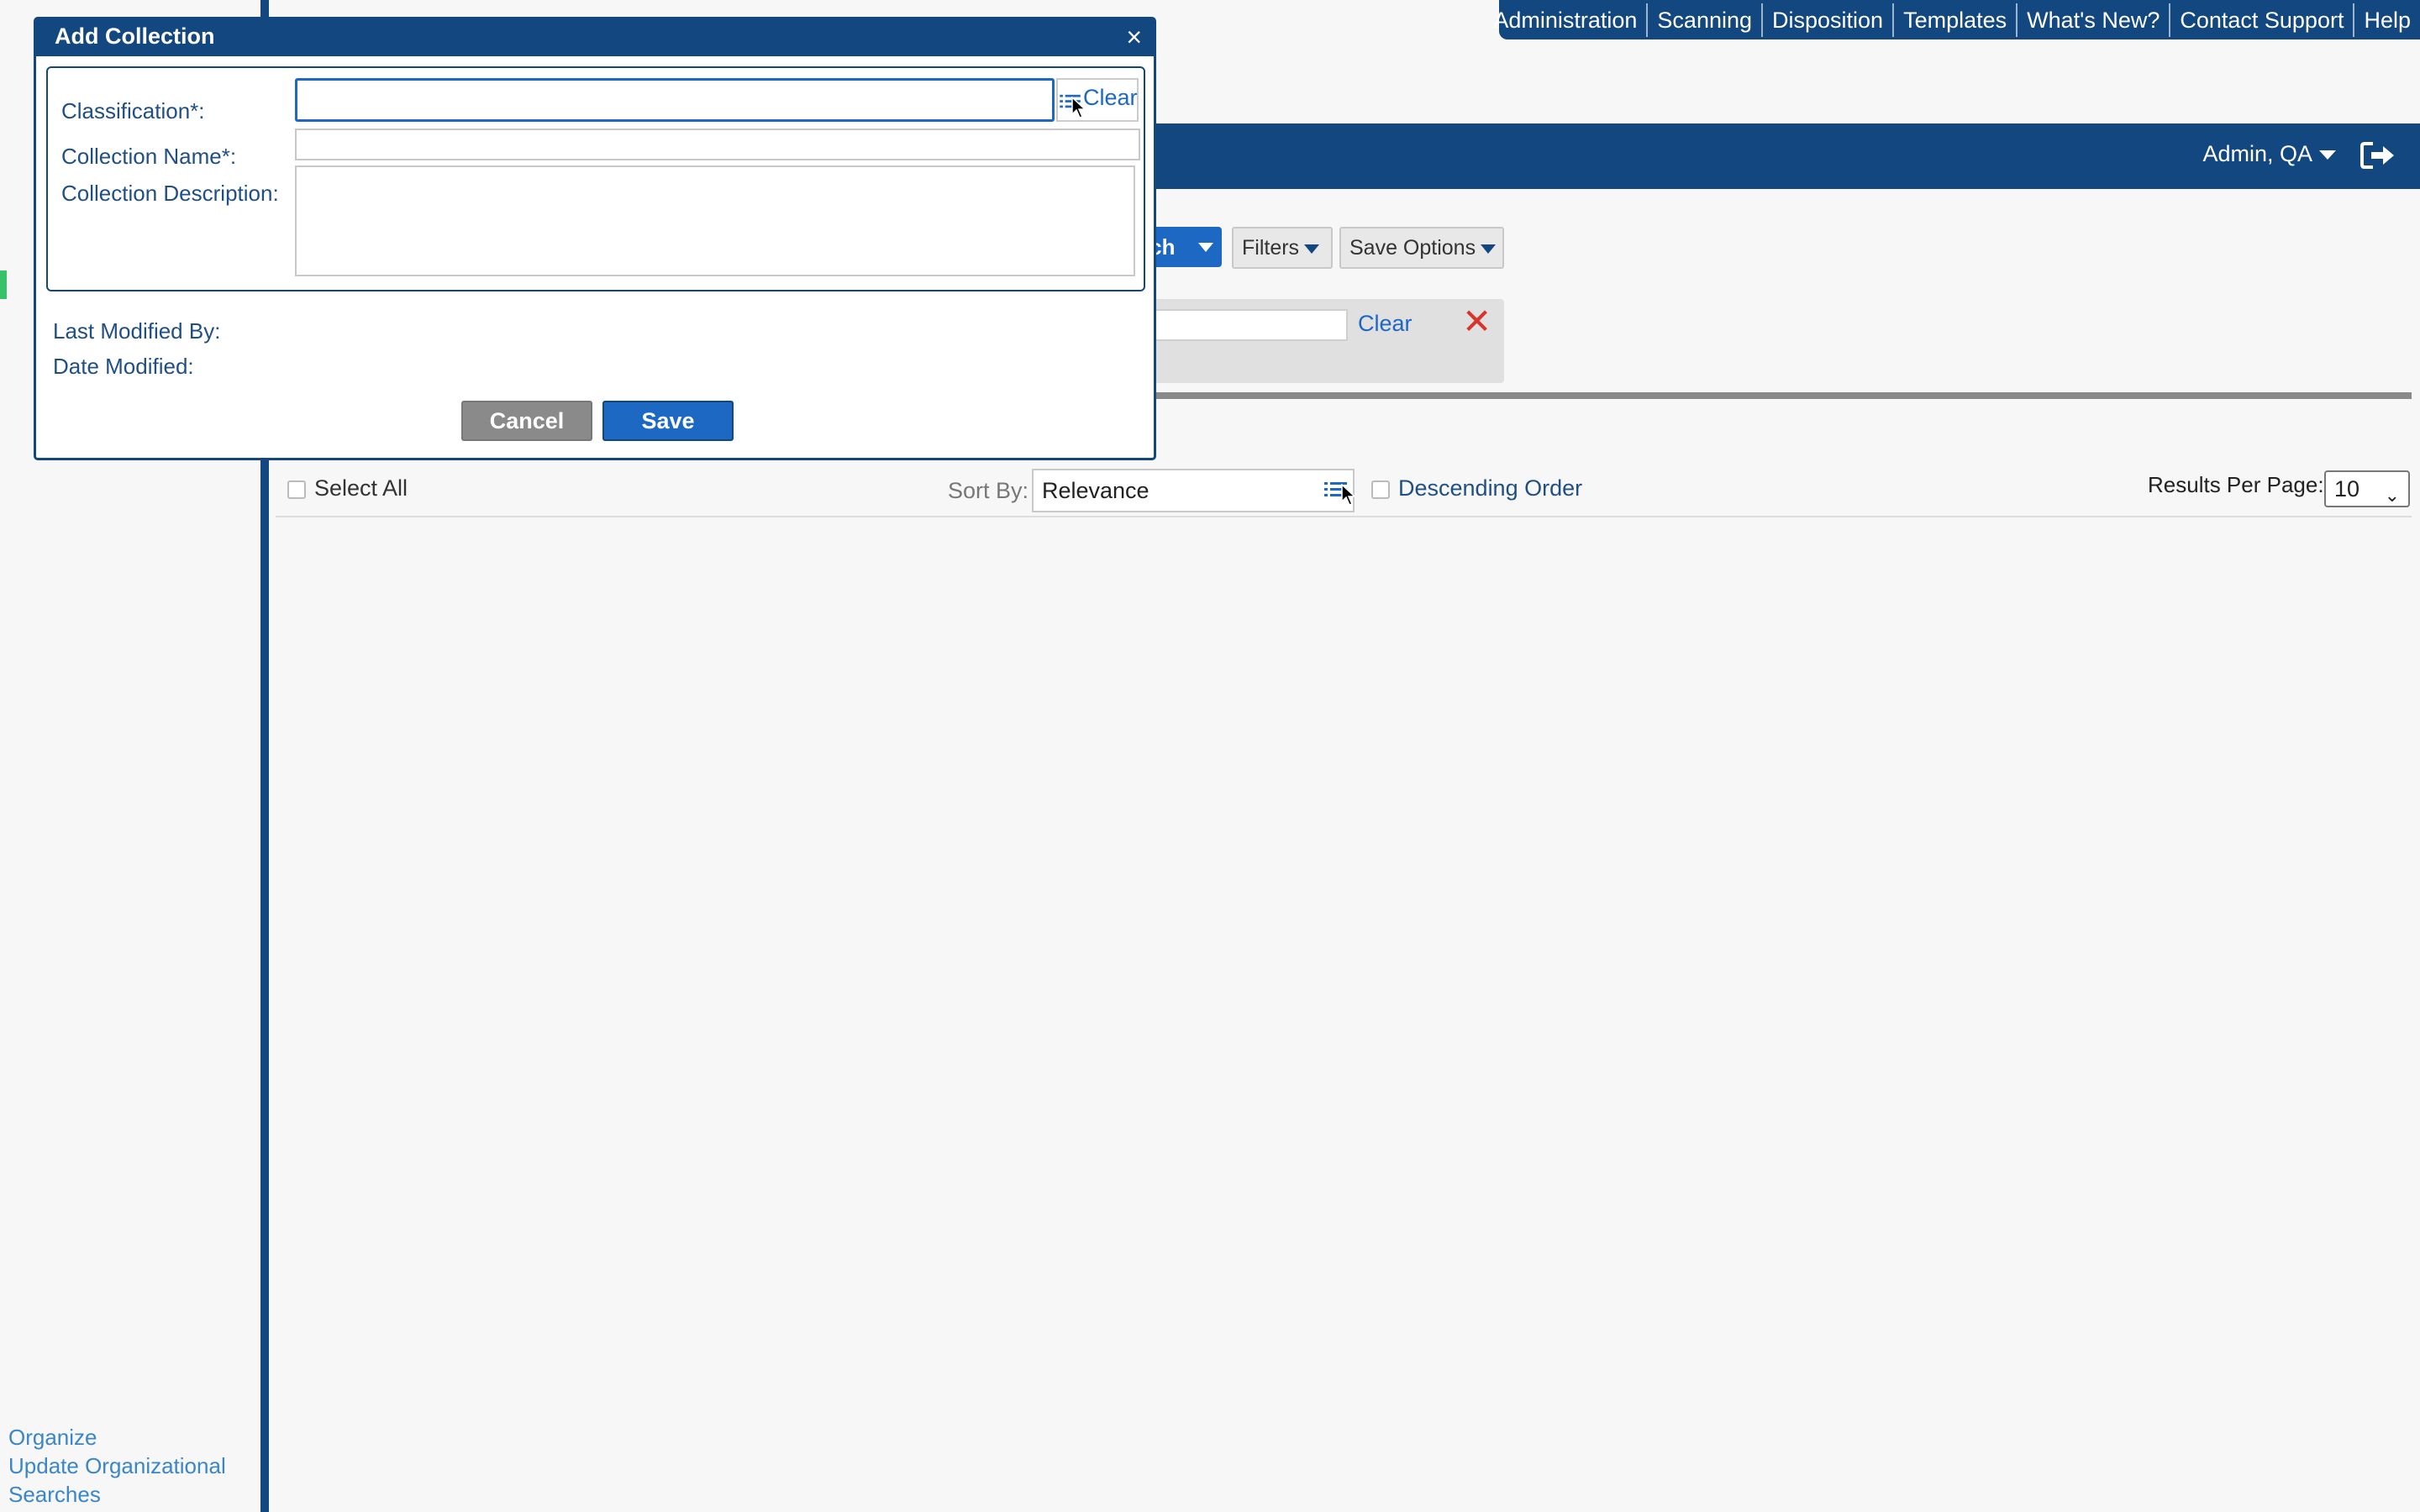  What do you see at coordinates (296, 489) in the screenshot?
I see `select-all-checkbox` at bounding box center [296, 489].